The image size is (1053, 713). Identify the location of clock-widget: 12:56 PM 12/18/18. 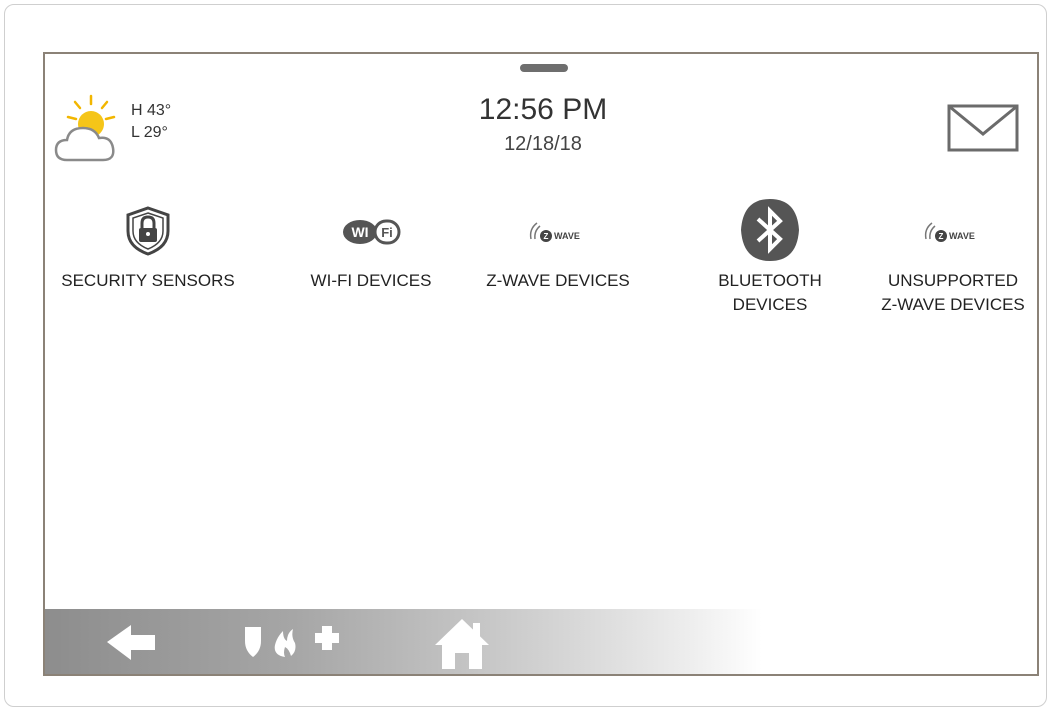
(543, 125).